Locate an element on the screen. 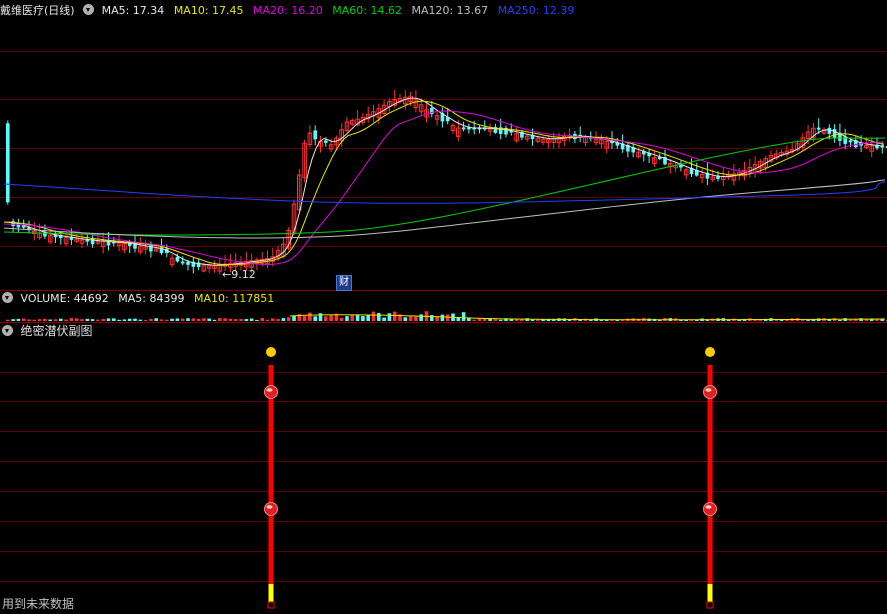 This screenshot has height=614, width=887. stock-title: 戴维医疗(日线) is located at coordinates (37, 10).